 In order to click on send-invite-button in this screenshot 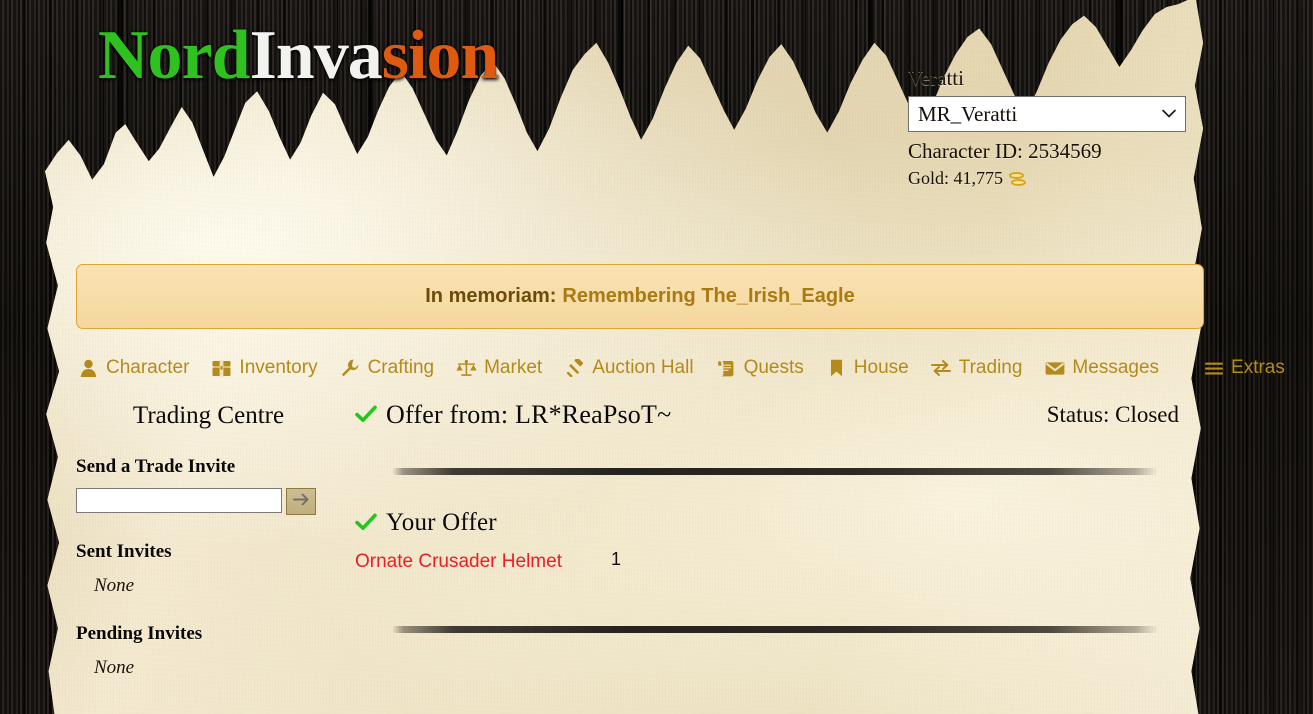, I will do `click(301, 501)`.